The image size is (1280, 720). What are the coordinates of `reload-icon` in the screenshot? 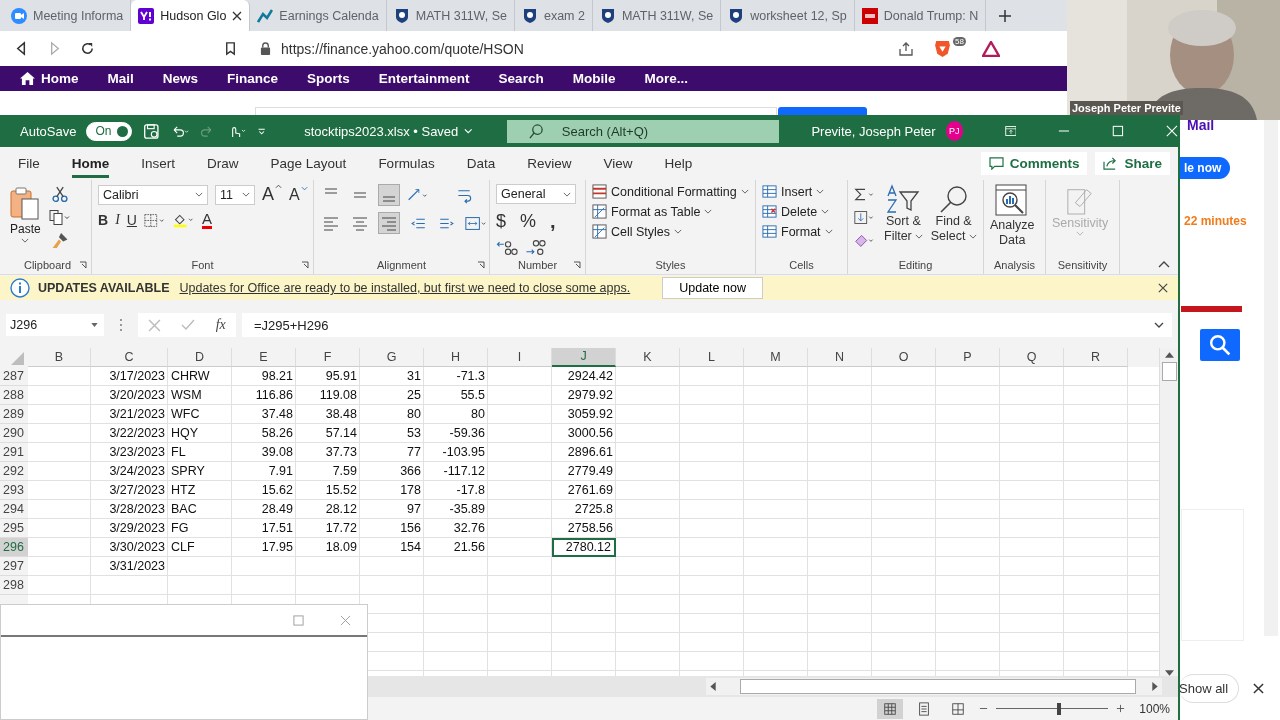 It's located at (87, 48).